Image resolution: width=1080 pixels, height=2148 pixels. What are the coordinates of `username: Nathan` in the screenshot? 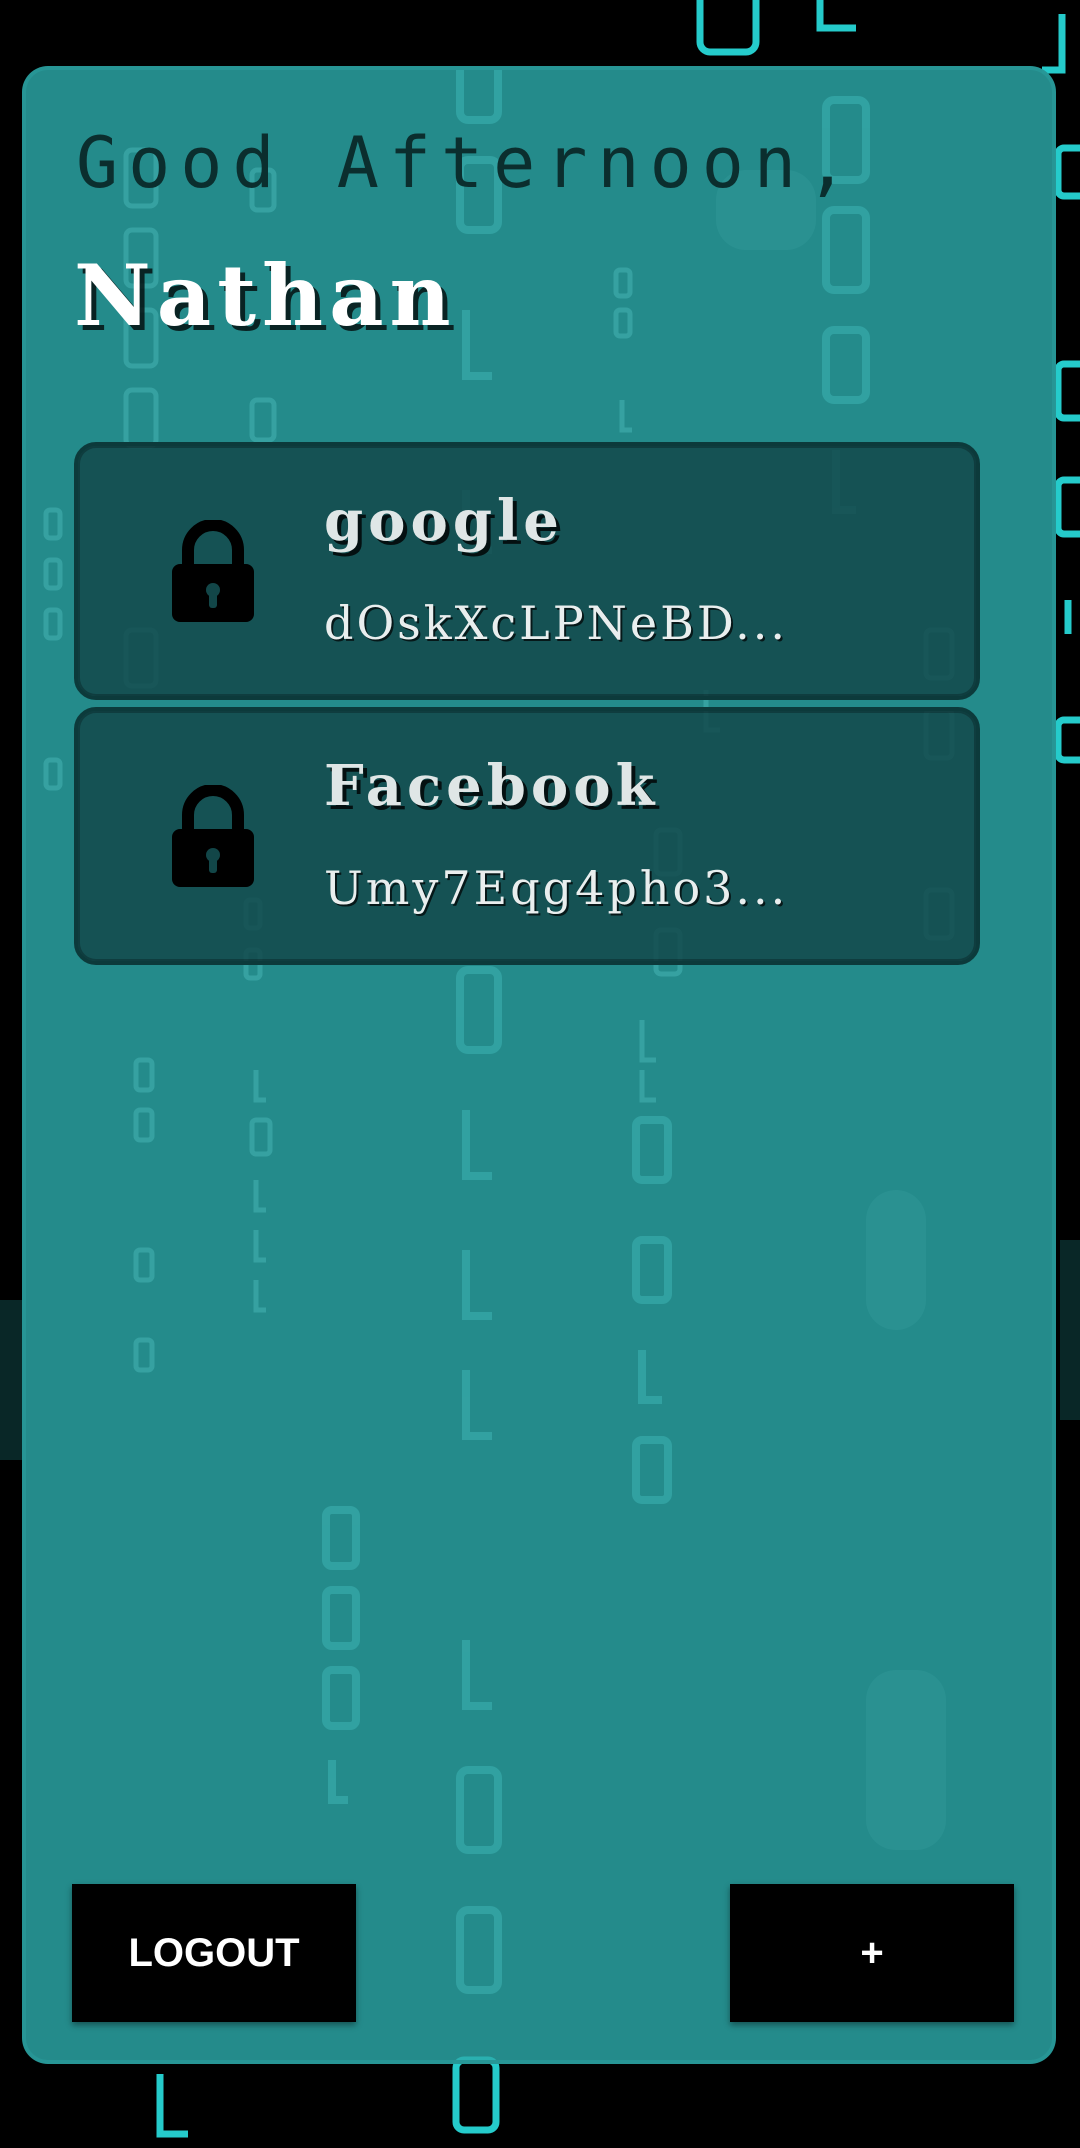 It's located at (265, 295).